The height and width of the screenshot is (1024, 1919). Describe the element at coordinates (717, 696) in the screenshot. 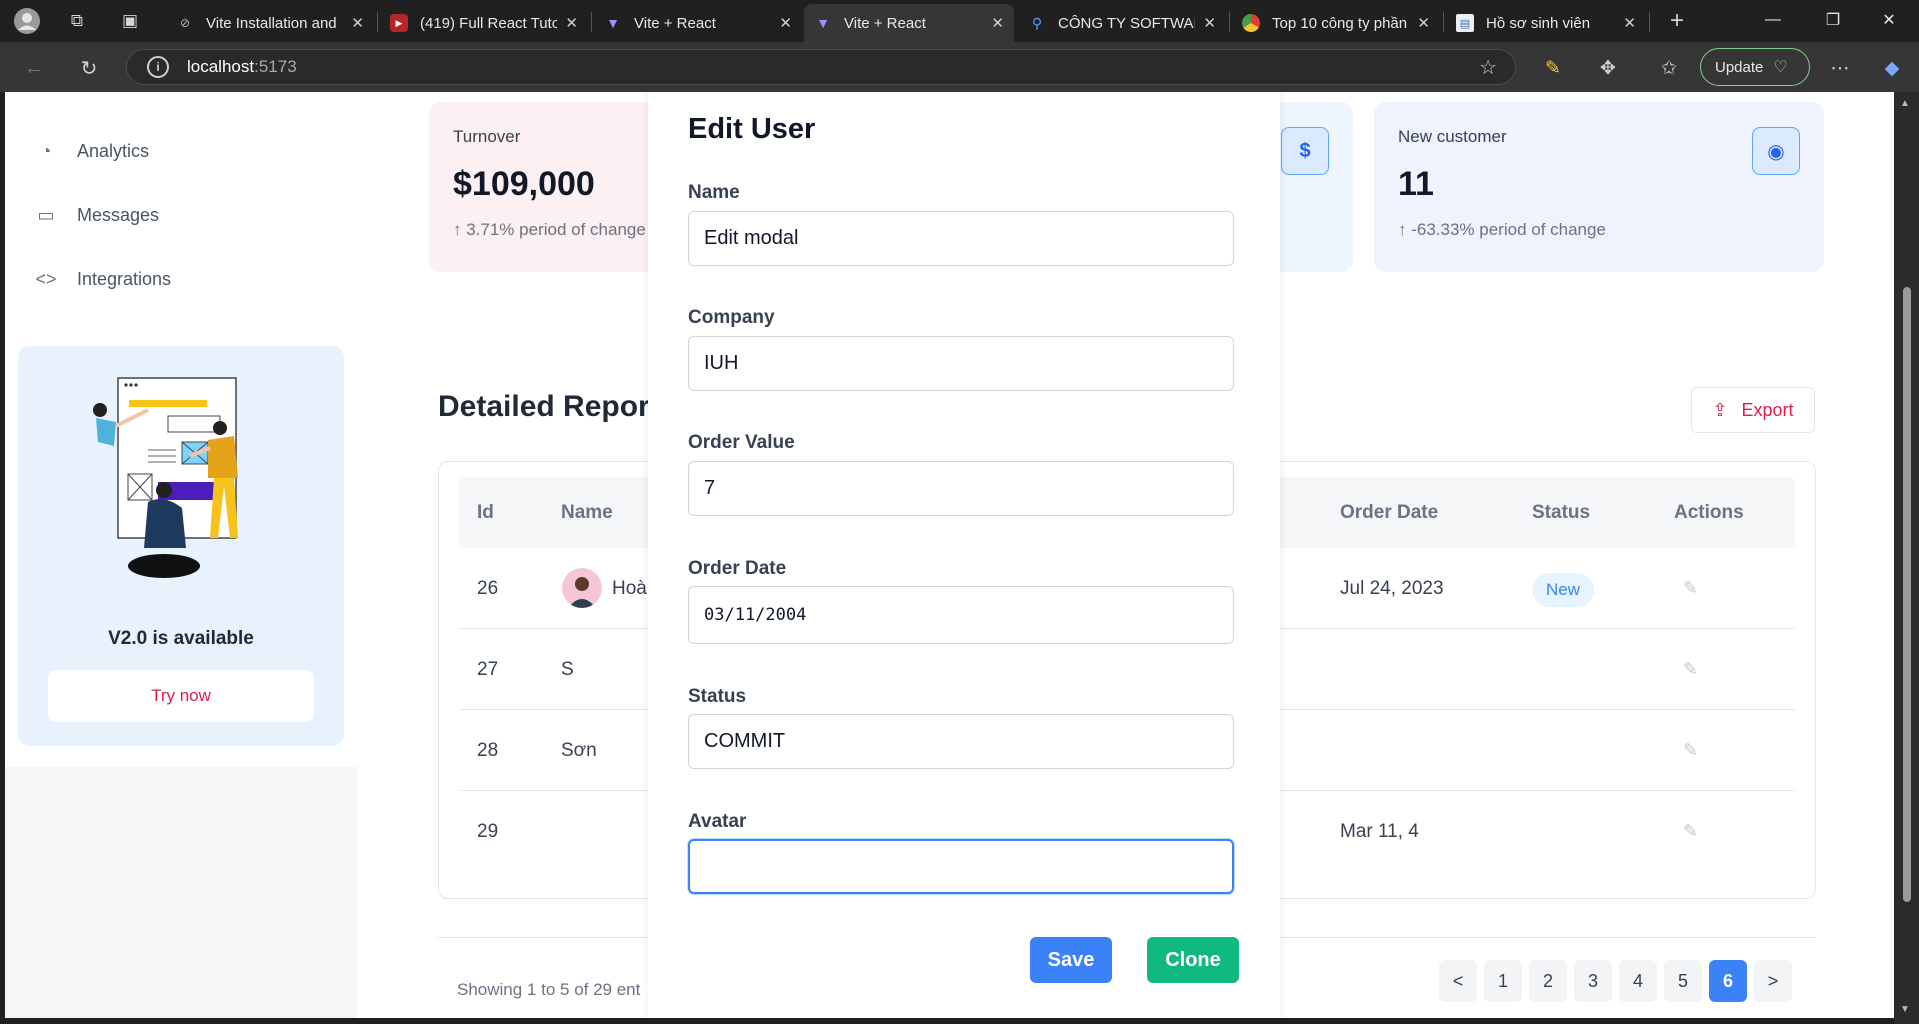

I see `status-label: Status` at that location.